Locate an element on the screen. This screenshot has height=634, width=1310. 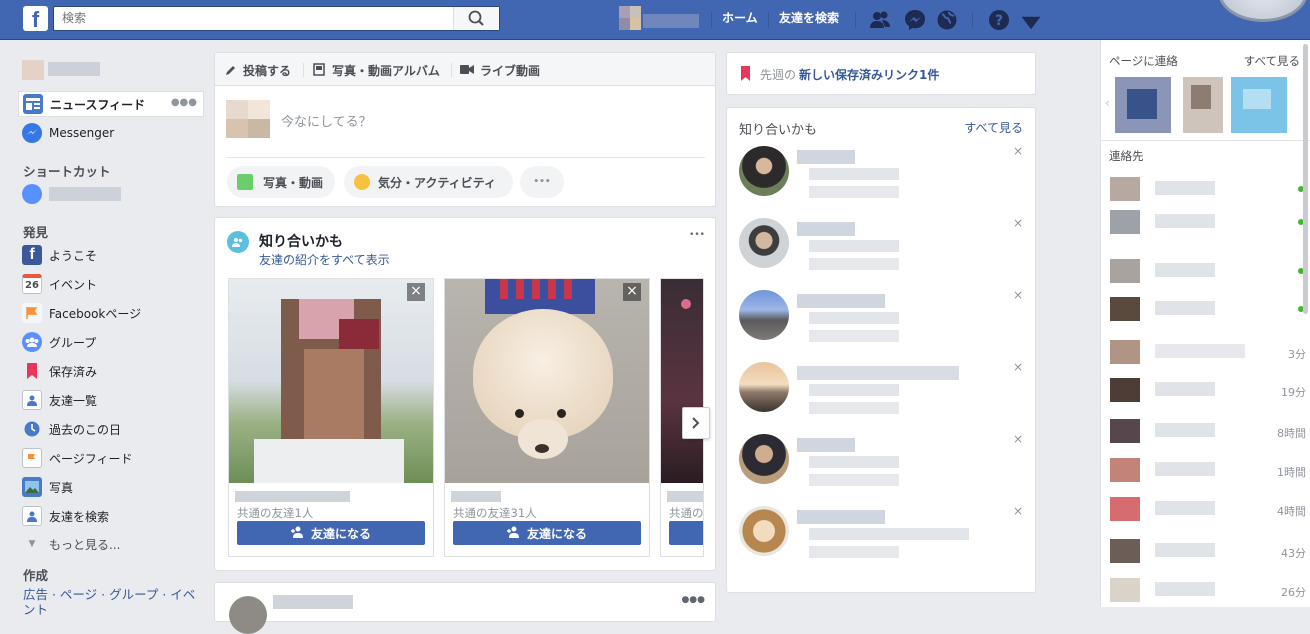
sidebar-item-find-friends: 友達を検索 is located at coordinates (111, 516).